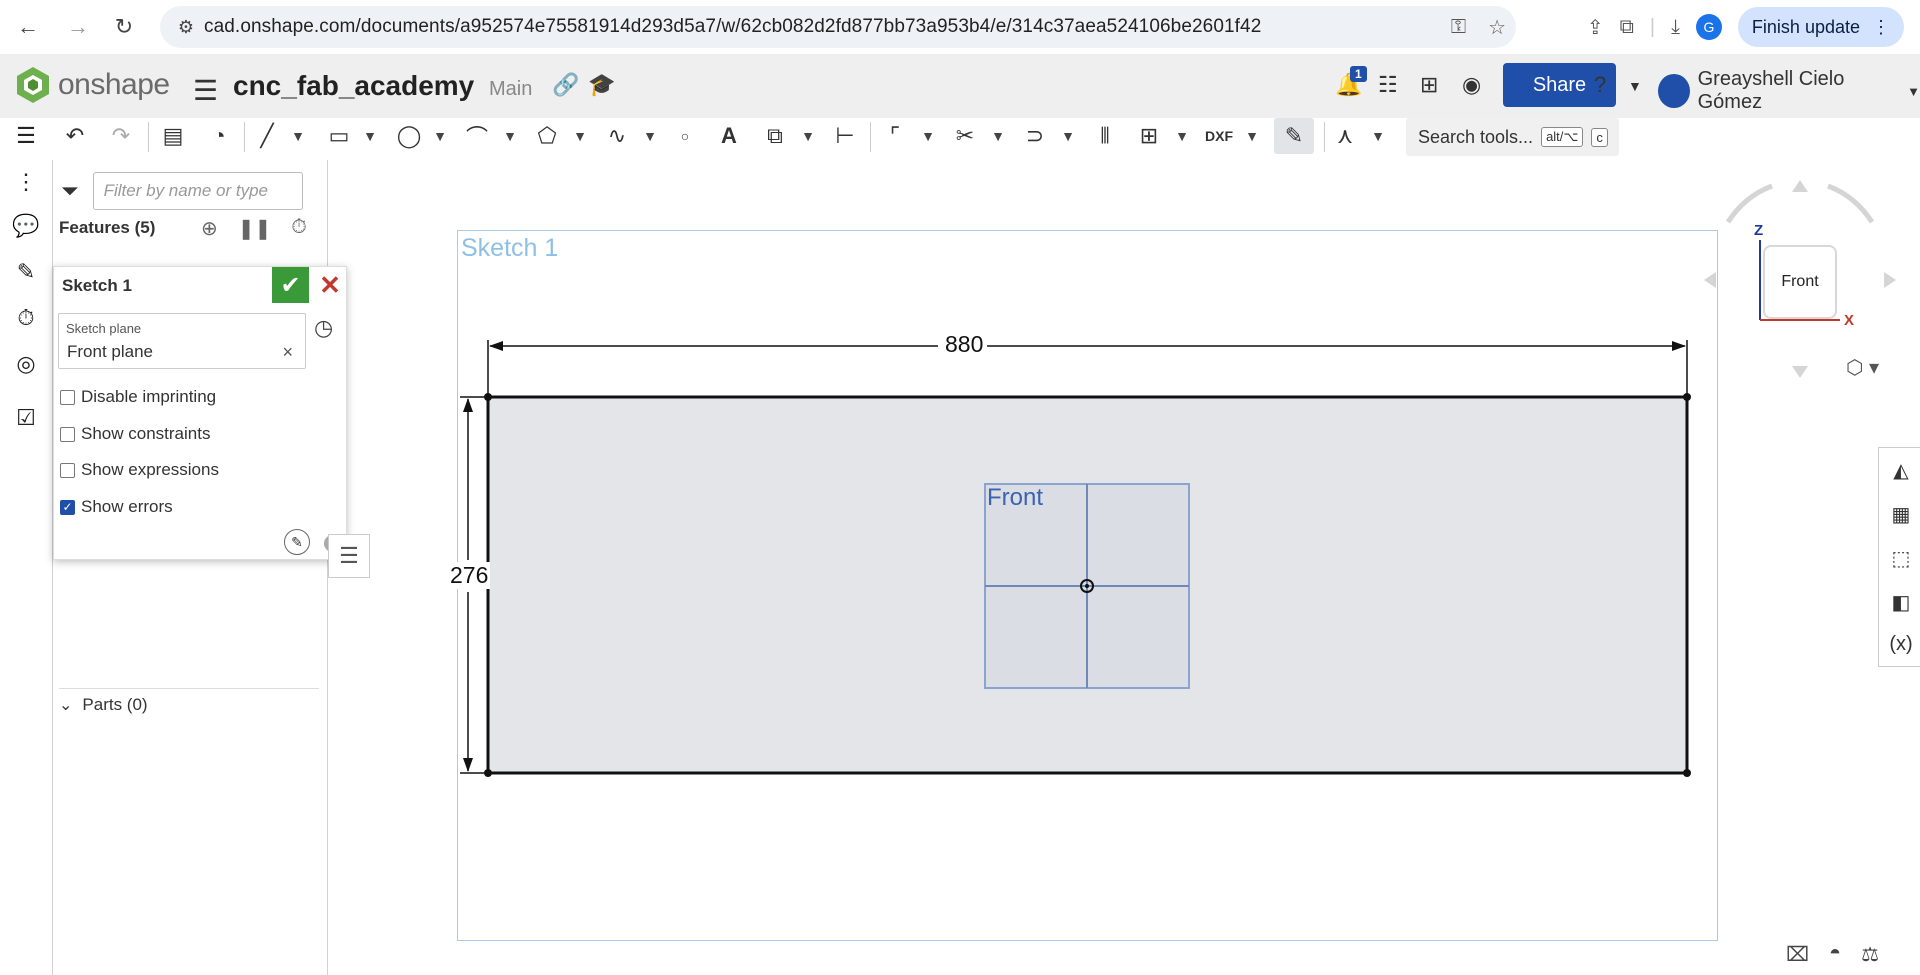  I want to click on filter-icon: ⏷, so click(70, 191).